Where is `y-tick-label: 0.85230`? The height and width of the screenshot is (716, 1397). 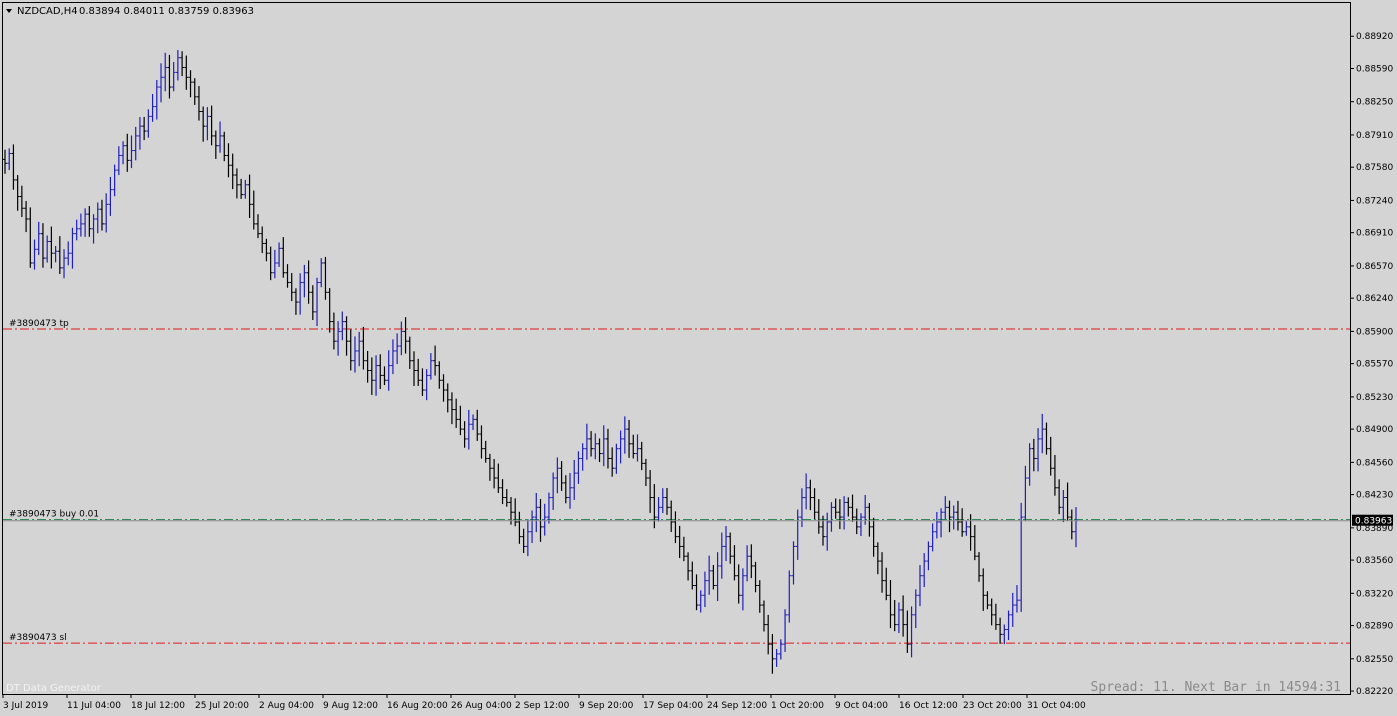
y-tick-label: 0.85230 is located at coordinates (1374, 398).